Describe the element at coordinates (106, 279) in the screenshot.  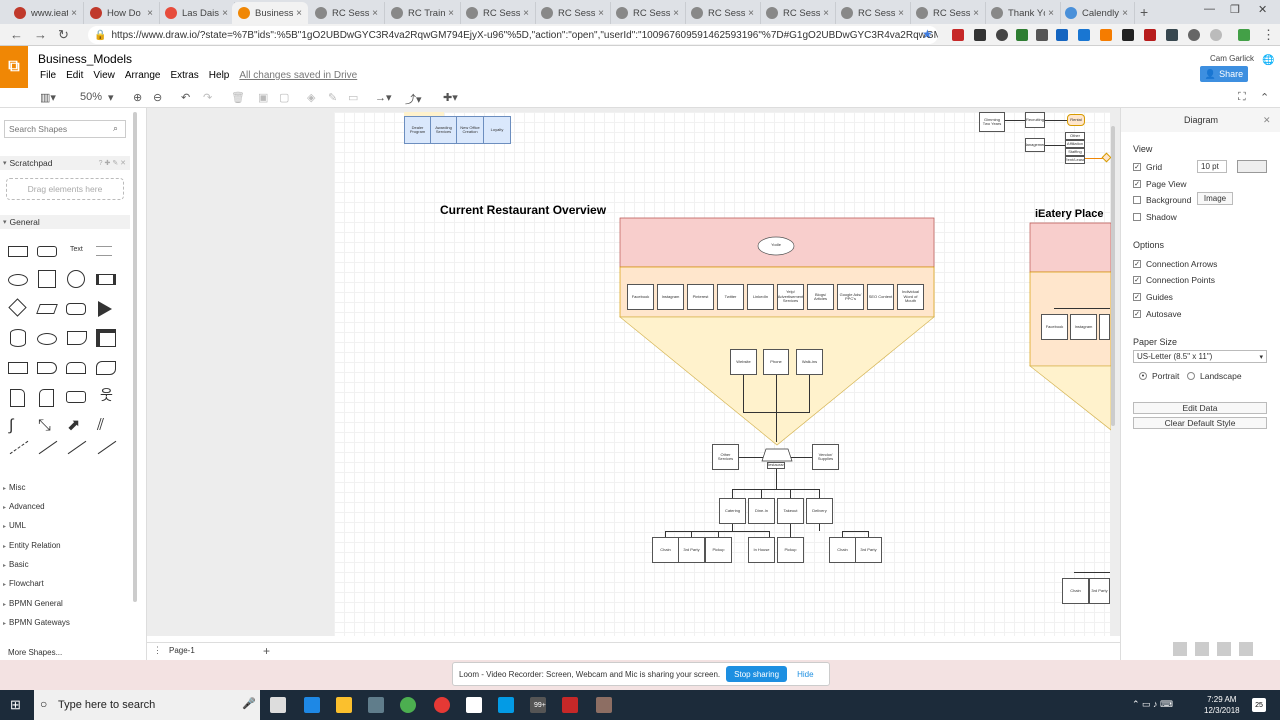
I see `process-shape` at that location.